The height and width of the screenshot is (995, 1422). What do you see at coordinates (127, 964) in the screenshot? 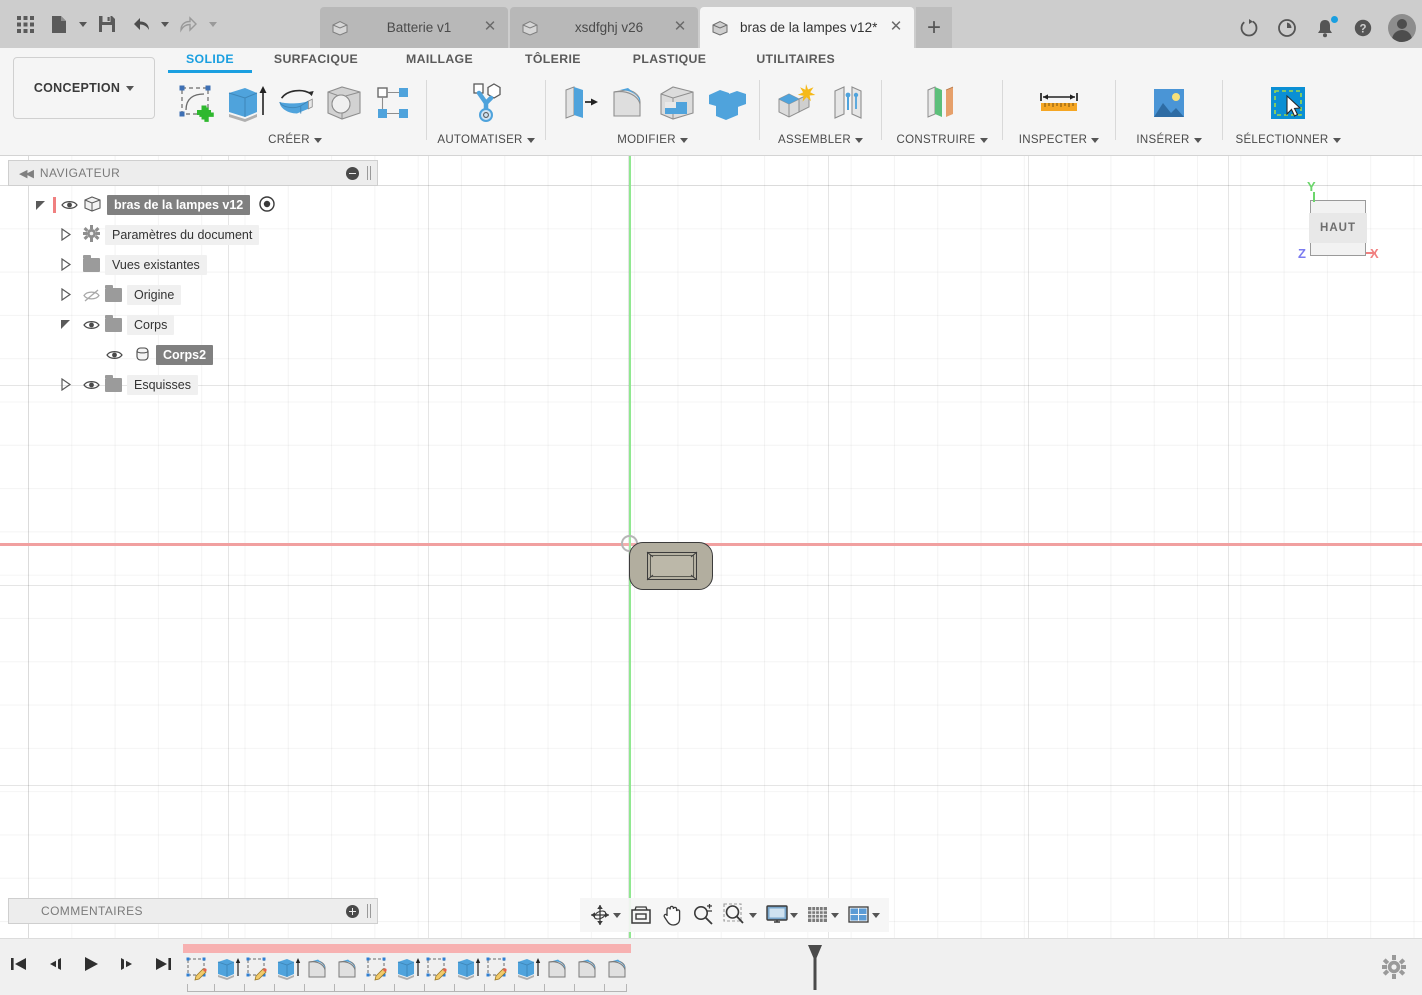
I see `step-forward-button` at bounding box center [127, 964].